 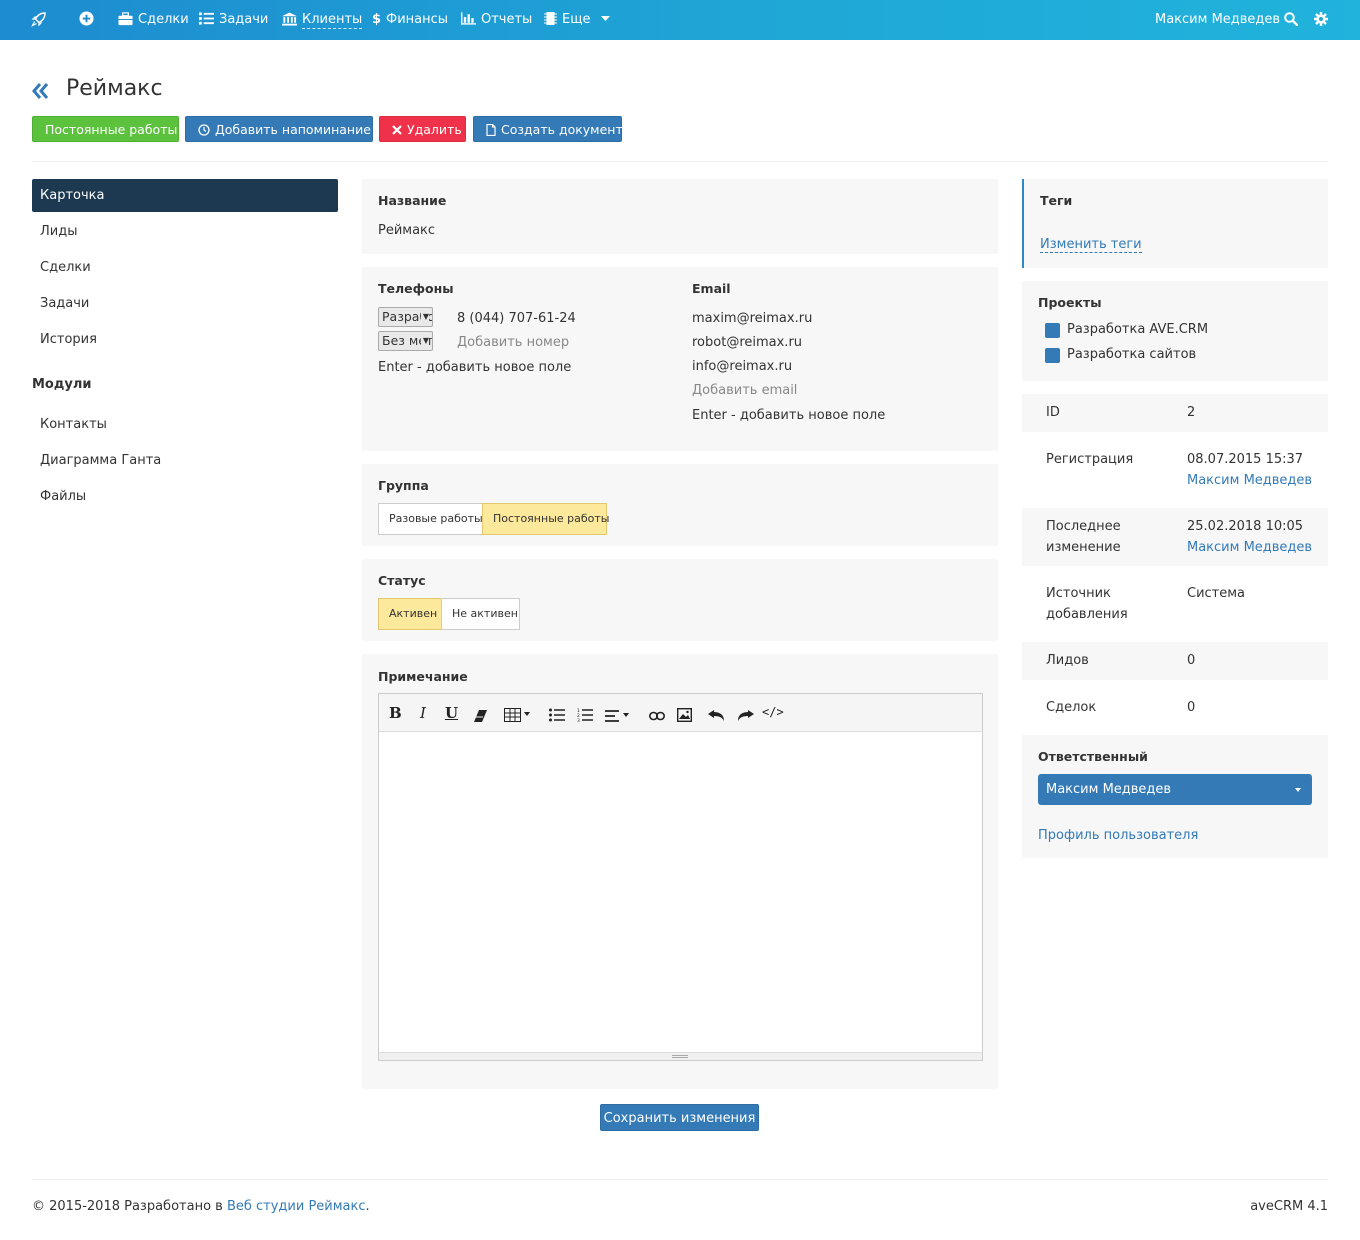 I want to click on name-label: Название, so click(x=412, y=200).